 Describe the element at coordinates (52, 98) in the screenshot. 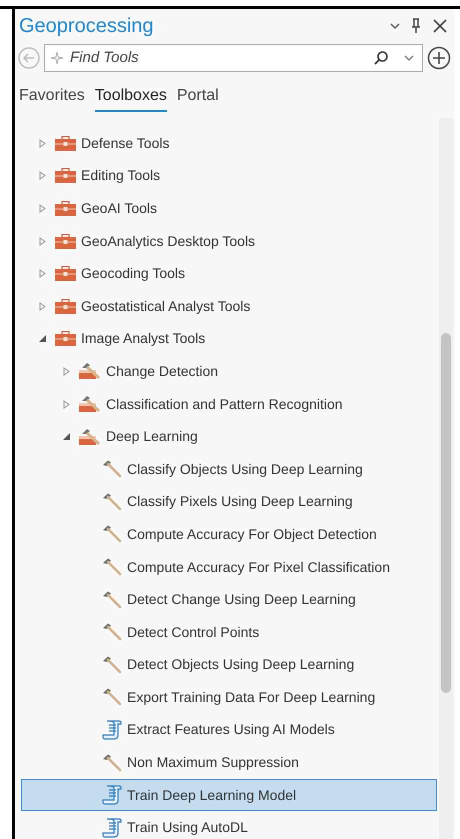

I see `tab: Favorites` at that location.